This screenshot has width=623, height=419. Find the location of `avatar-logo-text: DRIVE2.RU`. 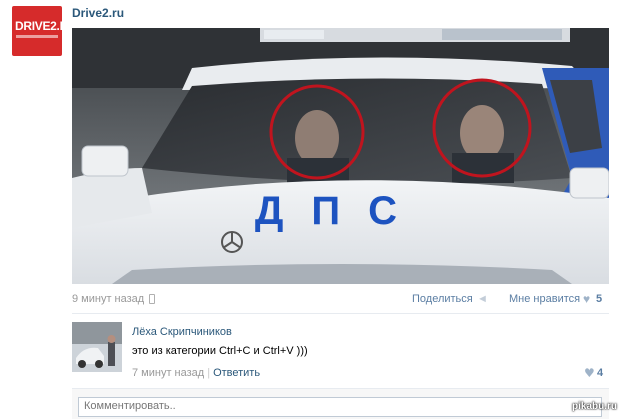

avatar-logo-text: DRIVE2.RU is located at coordinates (38, 26).